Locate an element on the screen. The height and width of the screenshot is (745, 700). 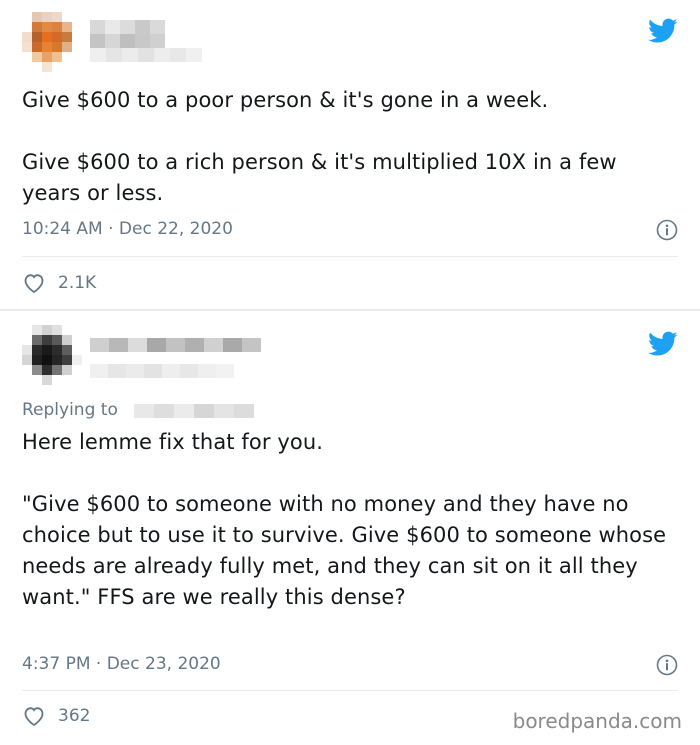
tweet-timestamp: 4:37 PM · Dec 23, 2020 is located at coordinates (121, 664).